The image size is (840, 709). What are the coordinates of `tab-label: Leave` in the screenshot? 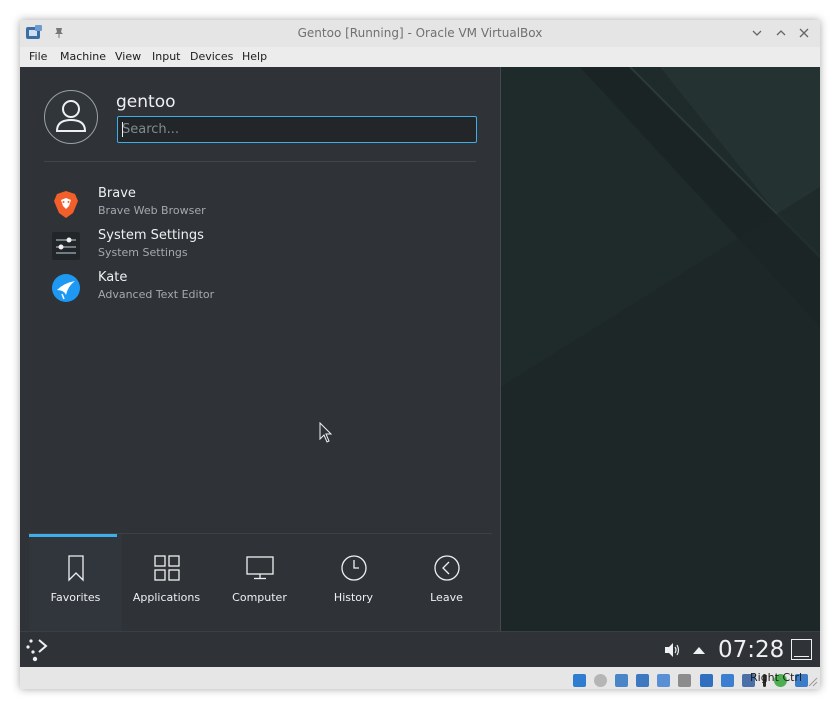 It's located at (446, 597).